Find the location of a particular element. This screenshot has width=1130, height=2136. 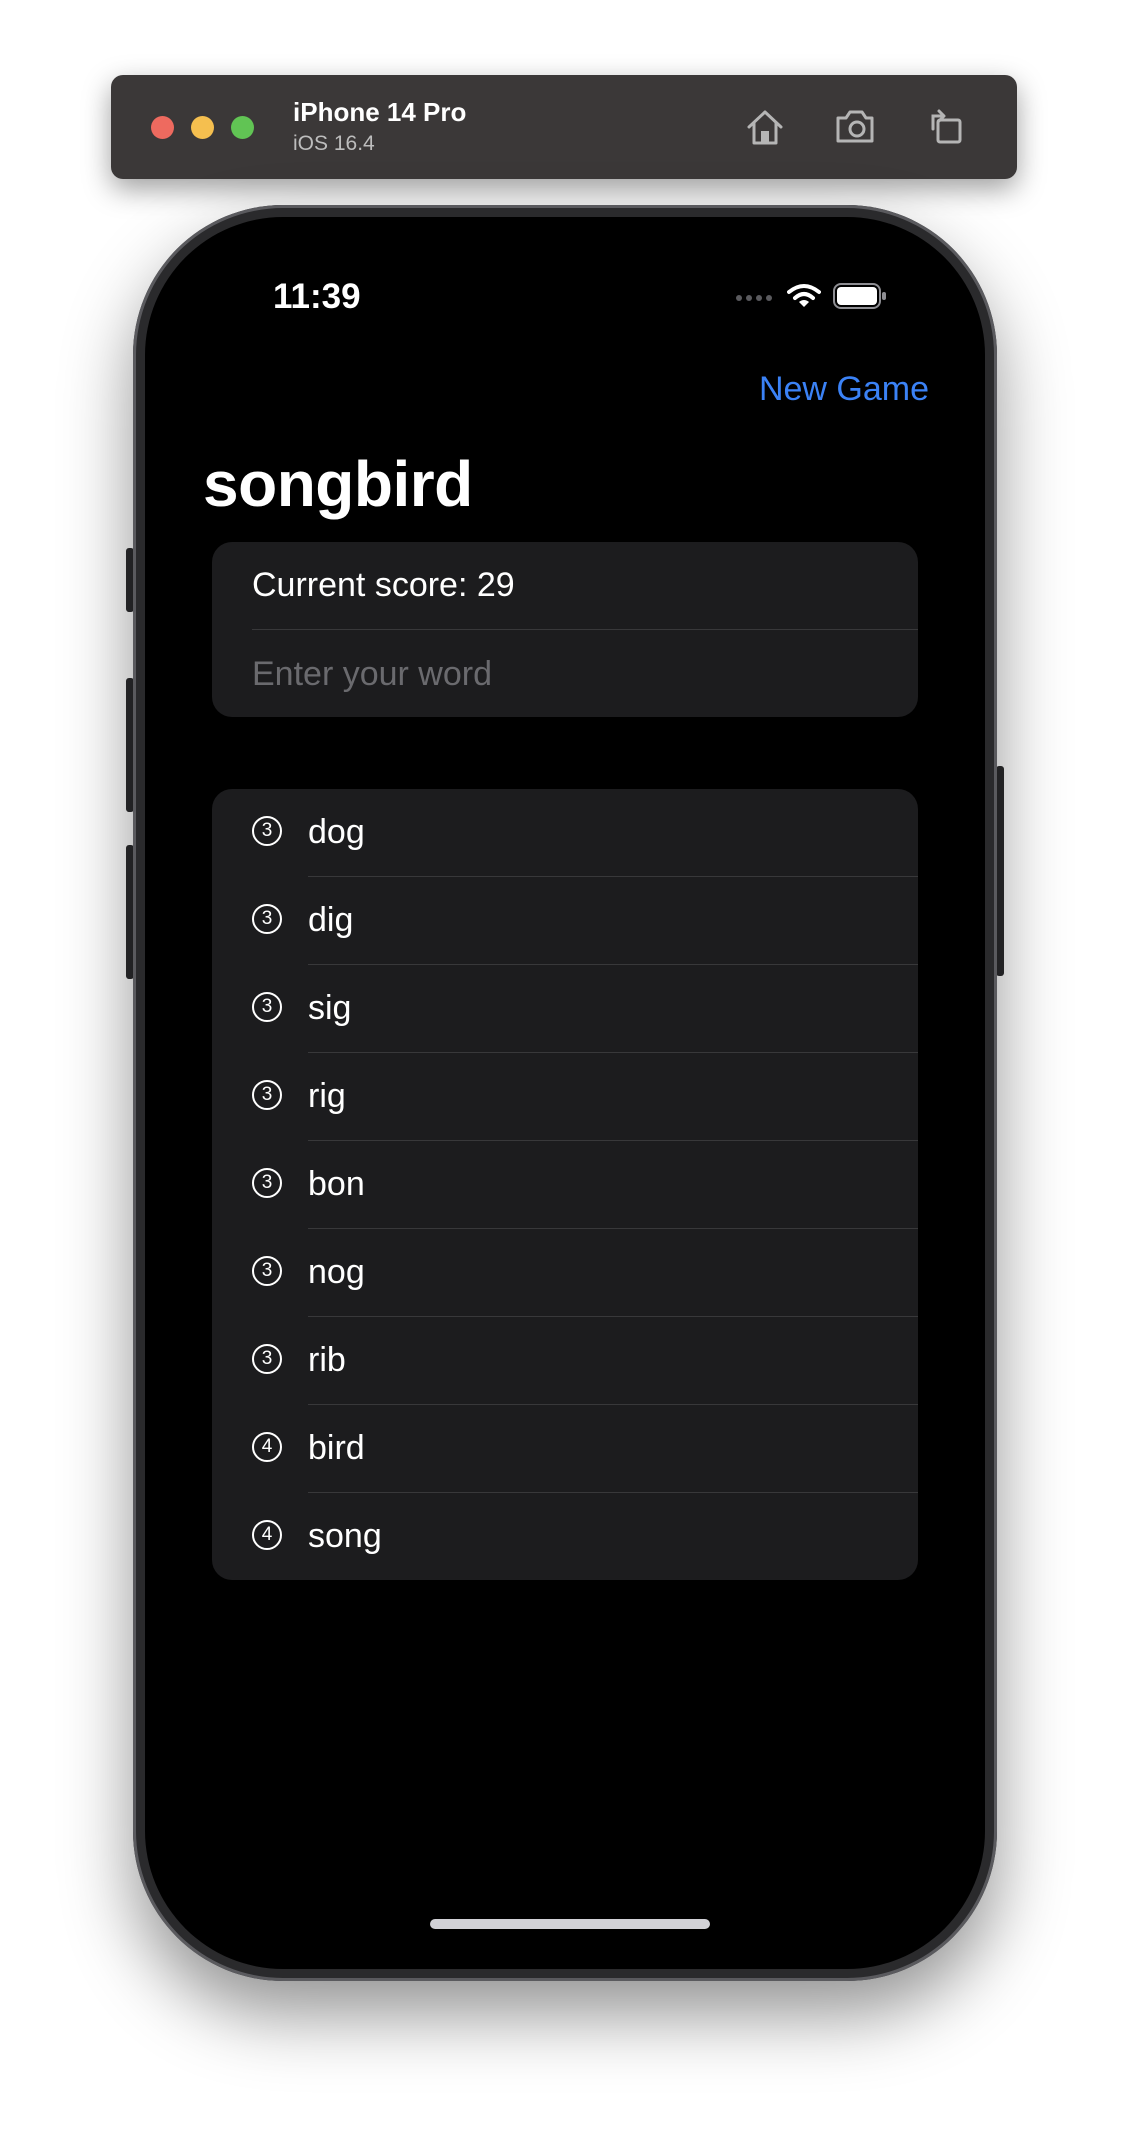

list-item: 3 dog is located at coordinates (565, 833).